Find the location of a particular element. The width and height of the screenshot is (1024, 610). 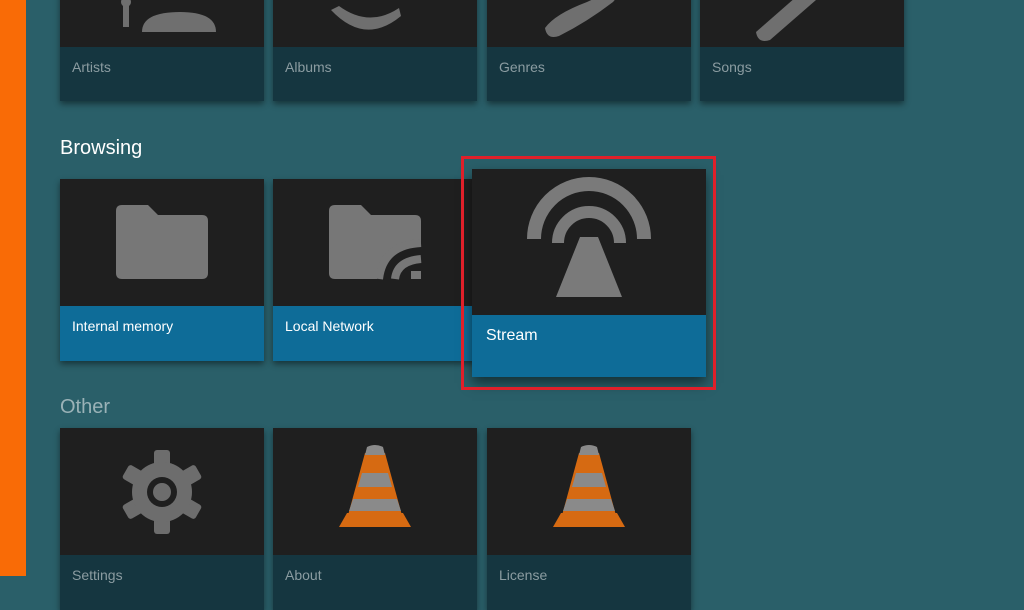

songs-label: Songs is located at coordinates (732, 67).